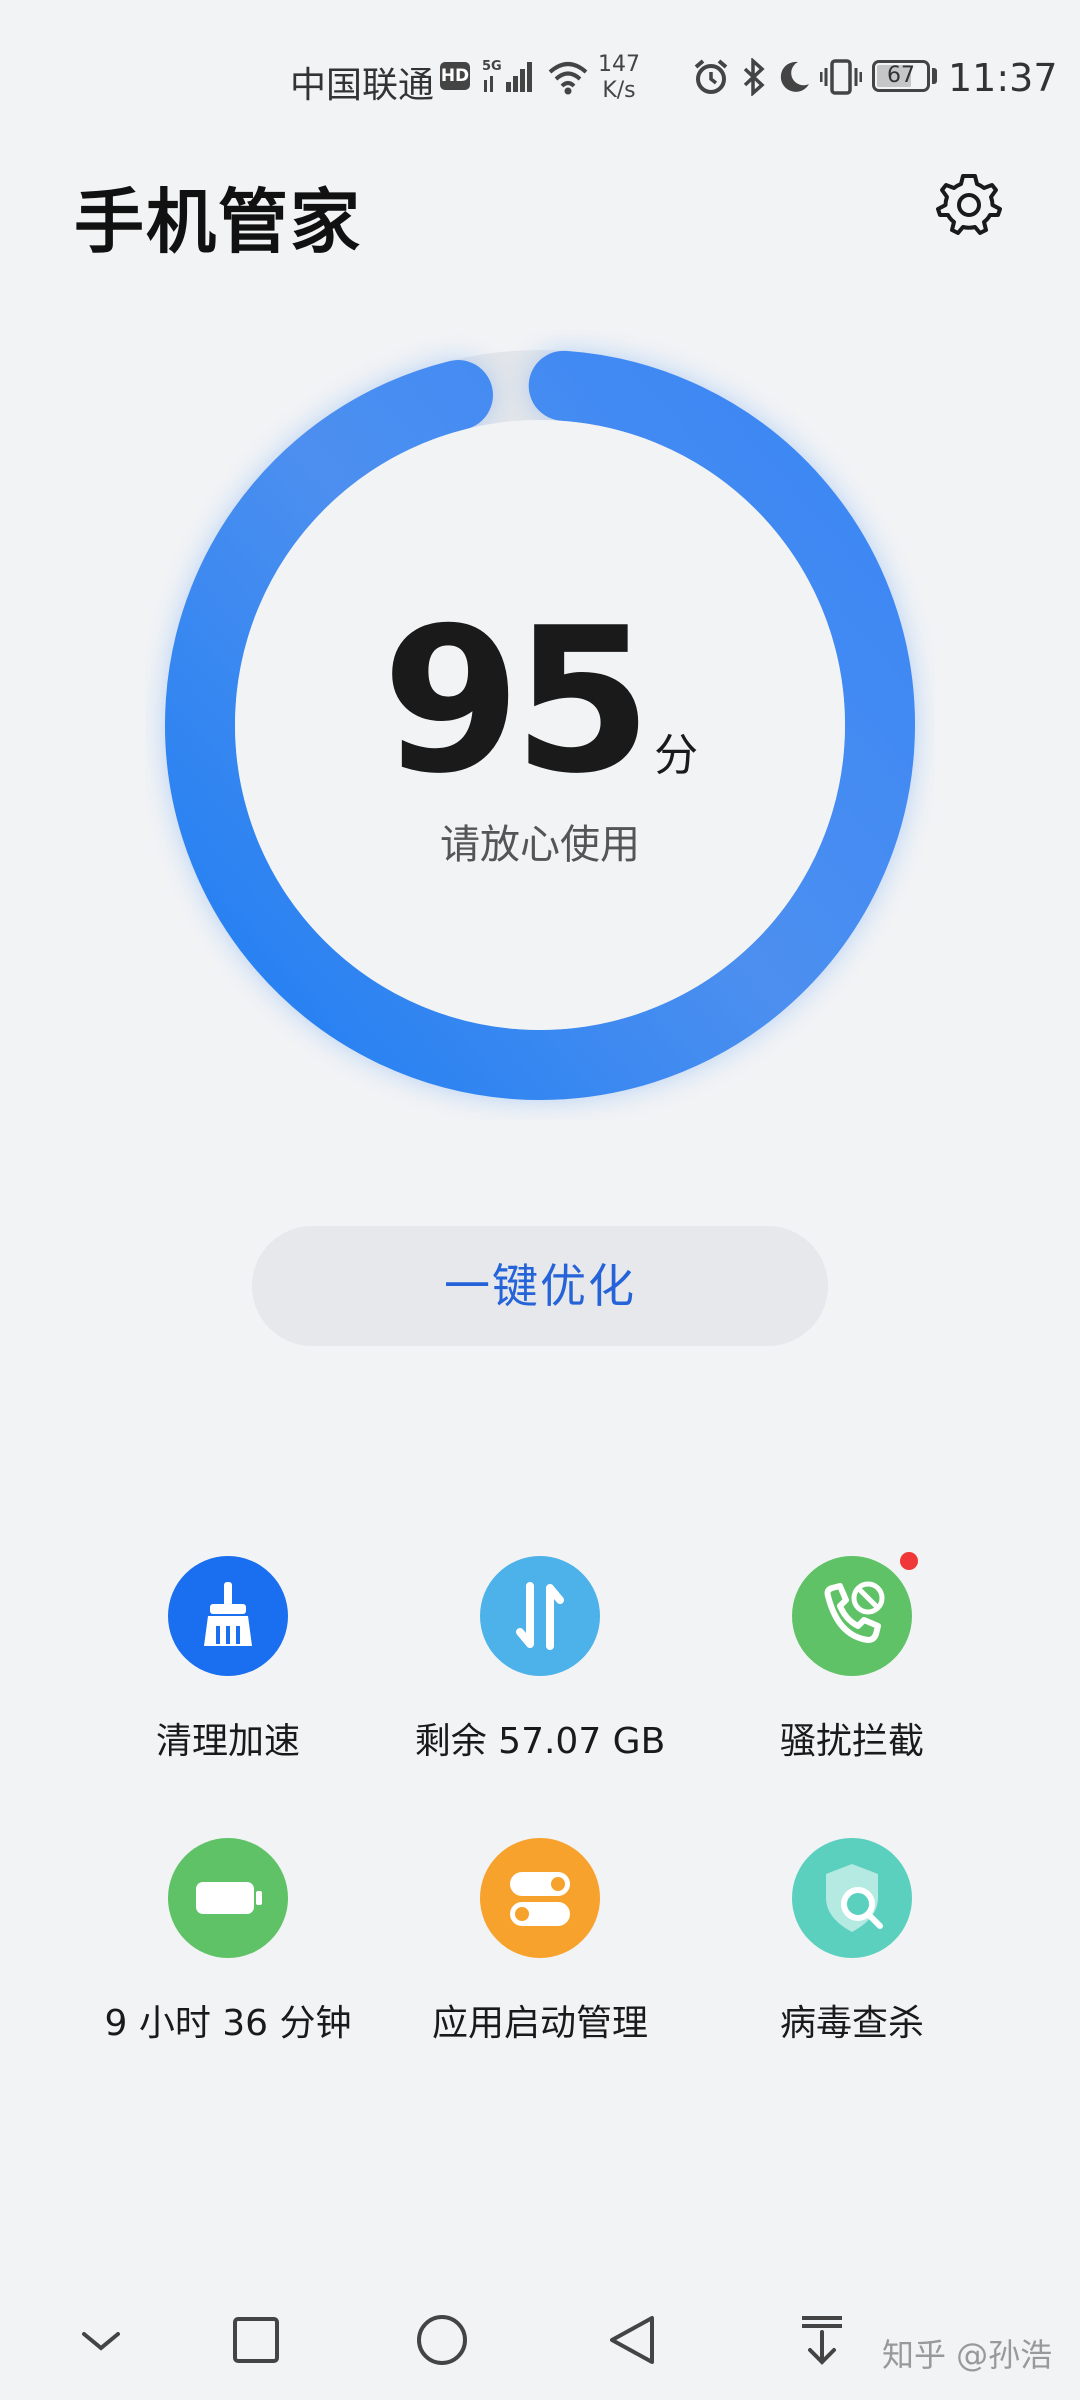  I want to click on tool-label: 病毒查杀, so click(851, 2023).